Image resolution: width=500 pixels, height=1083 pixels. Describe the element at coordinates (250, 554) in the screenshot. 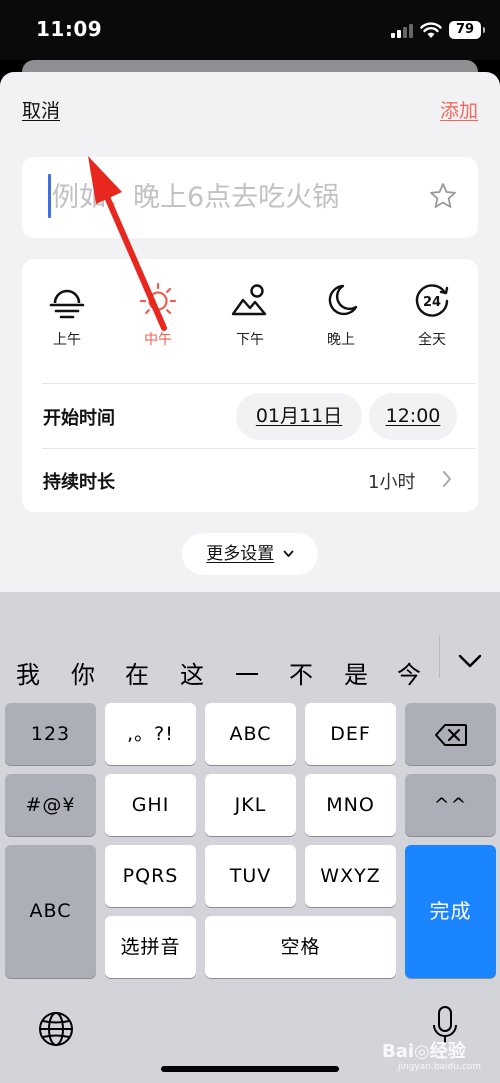

I see `more-settings-button: 更多设置` at that location.